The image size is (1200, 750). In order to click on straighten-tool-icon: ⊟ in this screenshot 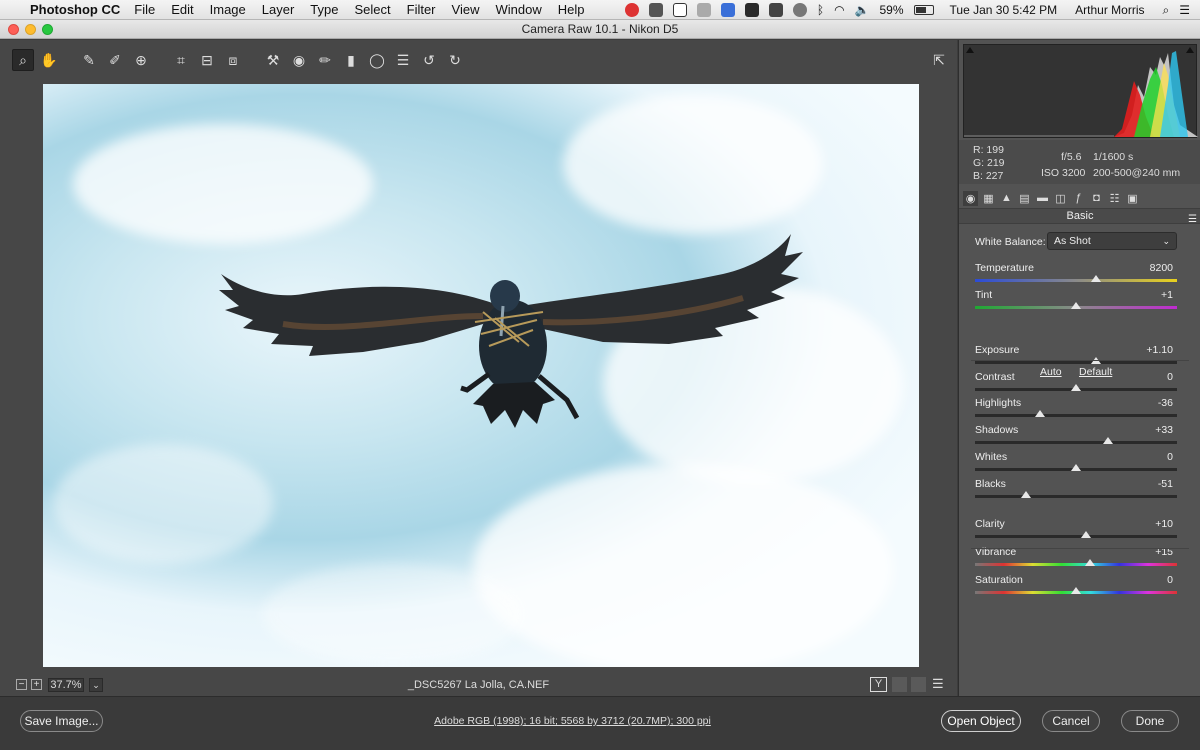, I will do `click(207, 60)`.